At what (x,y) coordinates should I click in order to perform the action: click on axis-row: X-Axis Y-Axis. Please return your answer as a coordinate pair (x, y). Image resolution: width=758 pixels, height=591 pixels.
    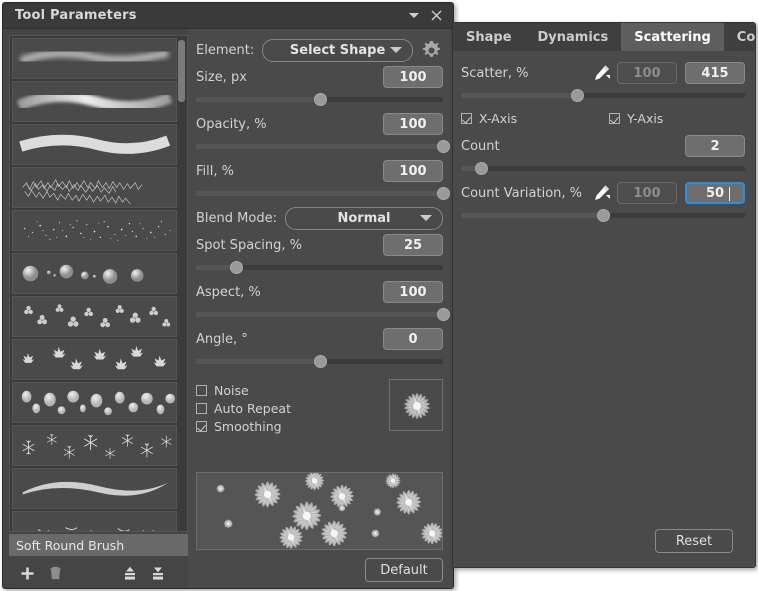
    Looking at the image, I should click on (603, 118).